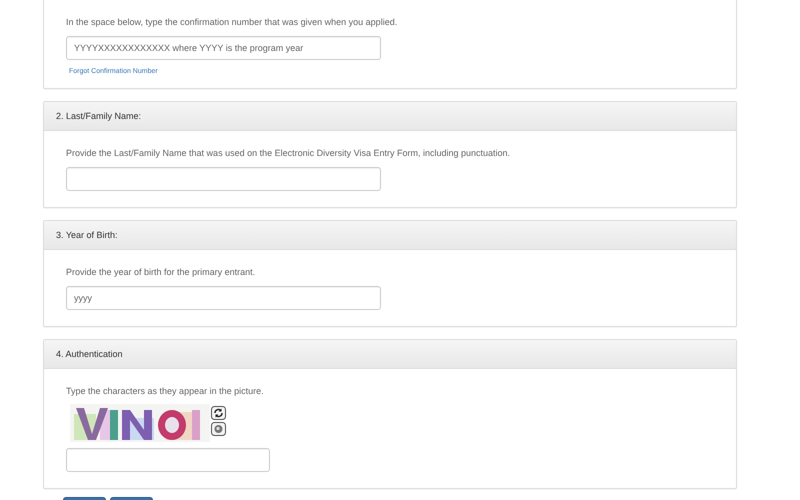 This screenshot has height=500, width=800. Describe the element at coordinates (218, 429) in the screenshot. I see `speaker-icon` at that location.